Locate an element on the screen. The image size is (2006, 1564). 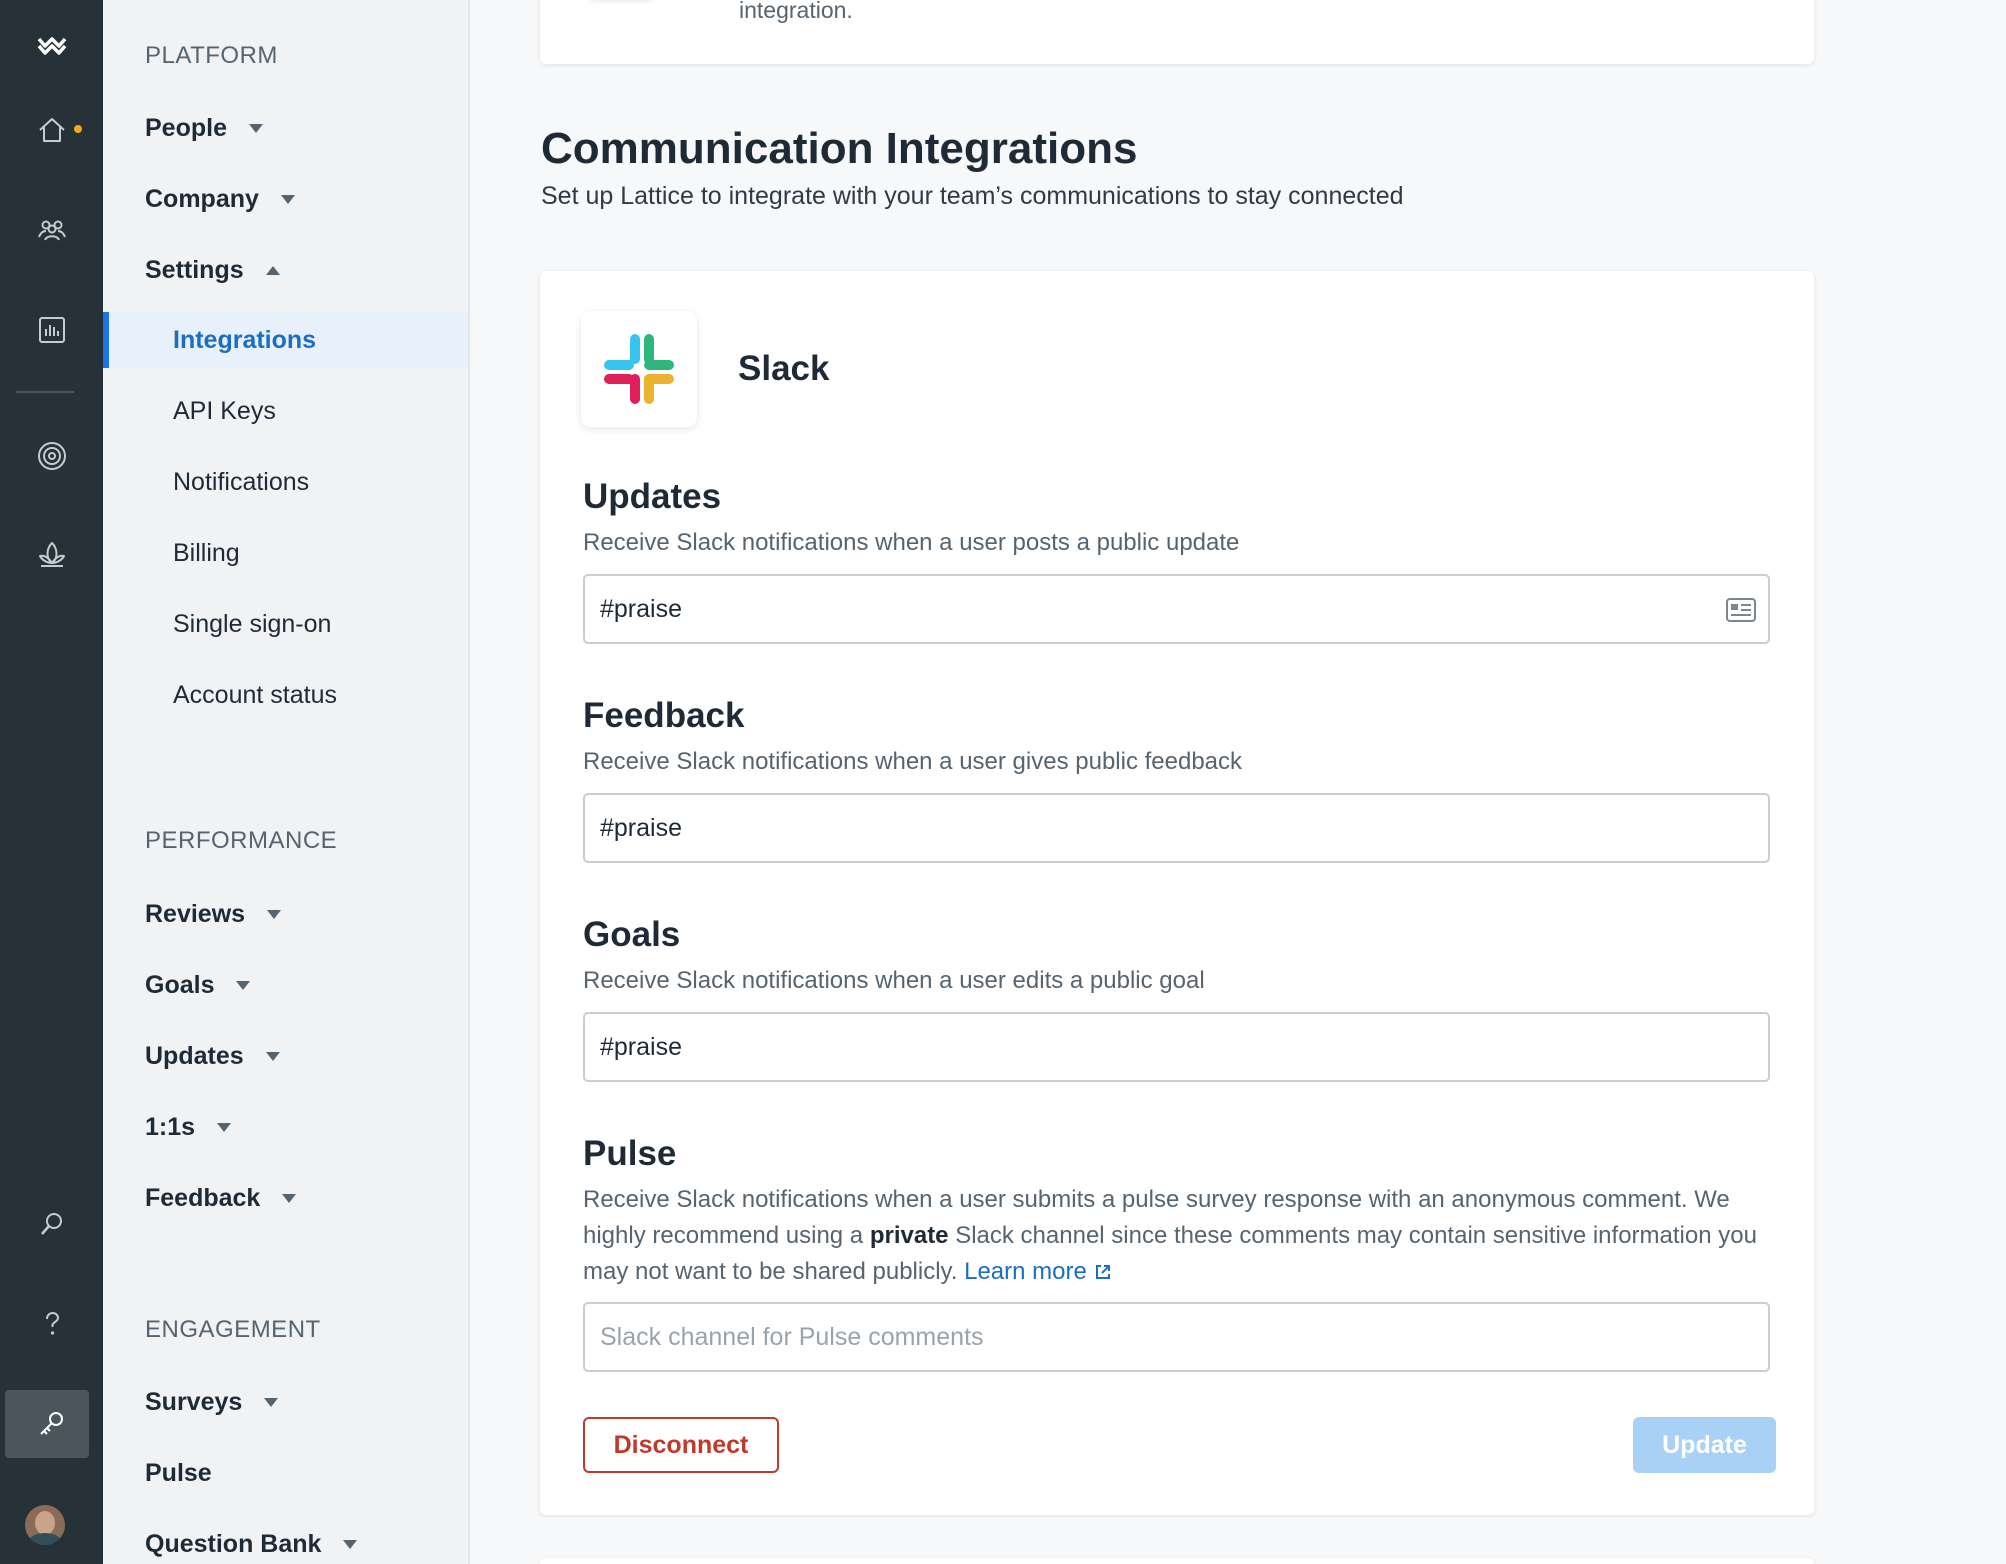
goals-channel-input is located at coordinates (1176, 1047).